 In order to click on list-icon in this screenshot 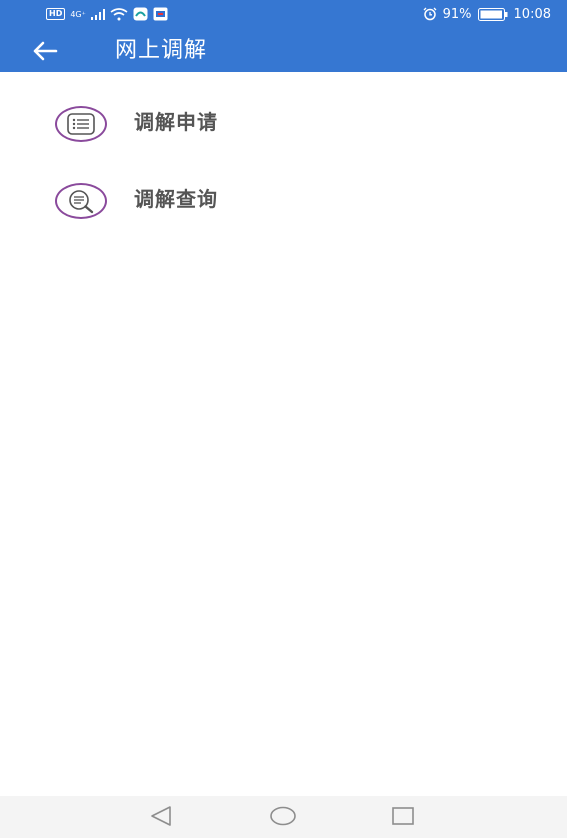, I will do `click(81, 124)`.